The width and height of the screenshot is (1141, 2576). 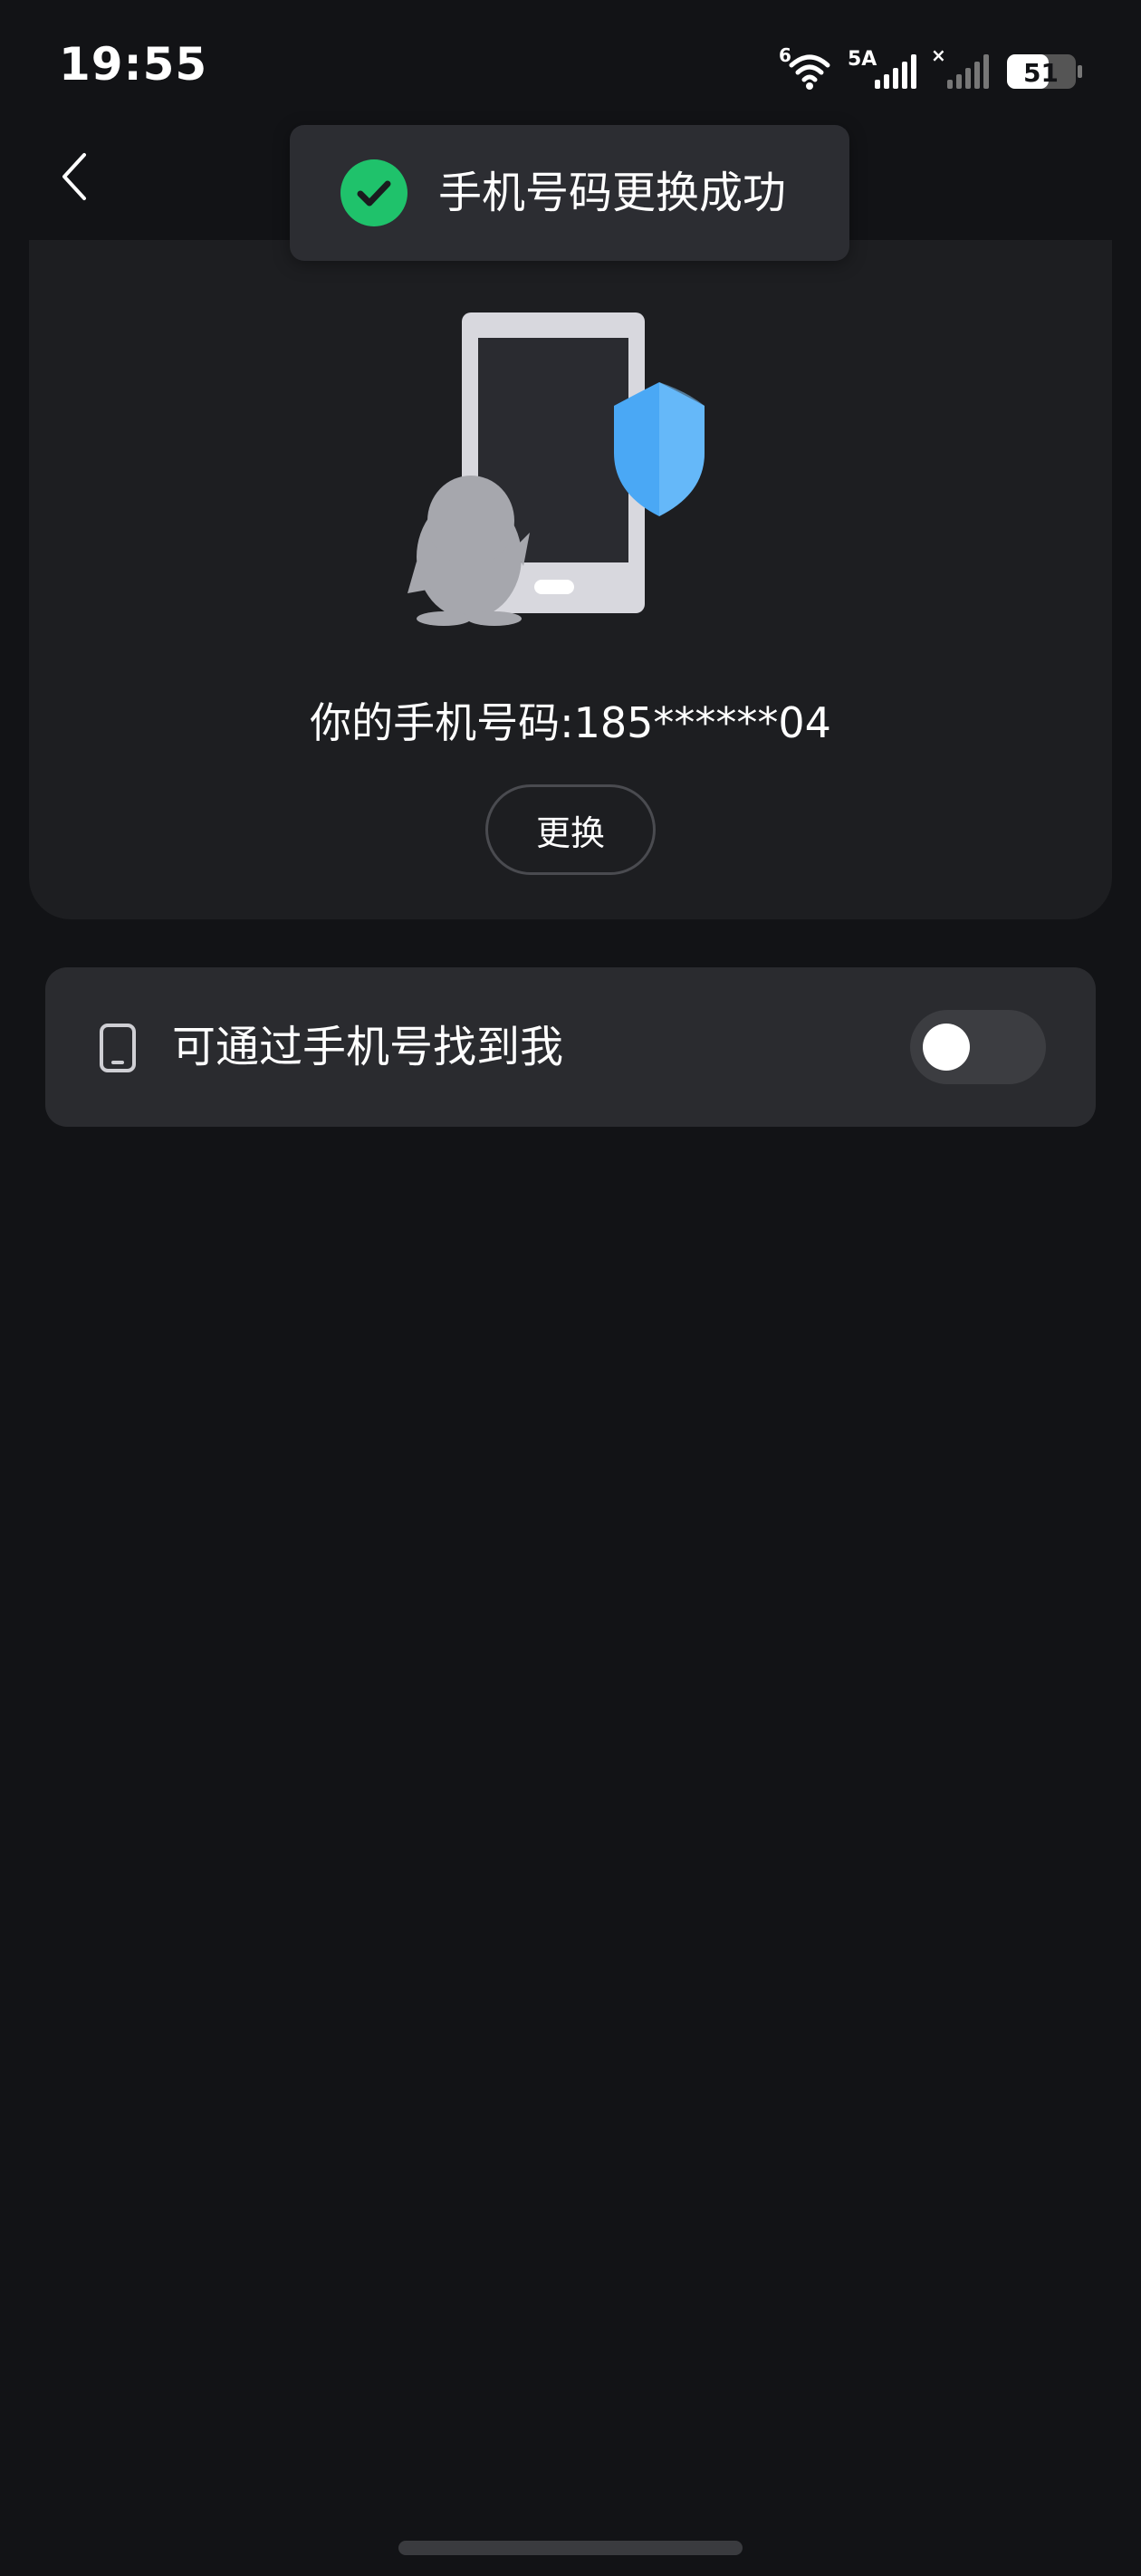 I want to click on toast-message: 手机号码更换成功, so click(x=613, y=193).